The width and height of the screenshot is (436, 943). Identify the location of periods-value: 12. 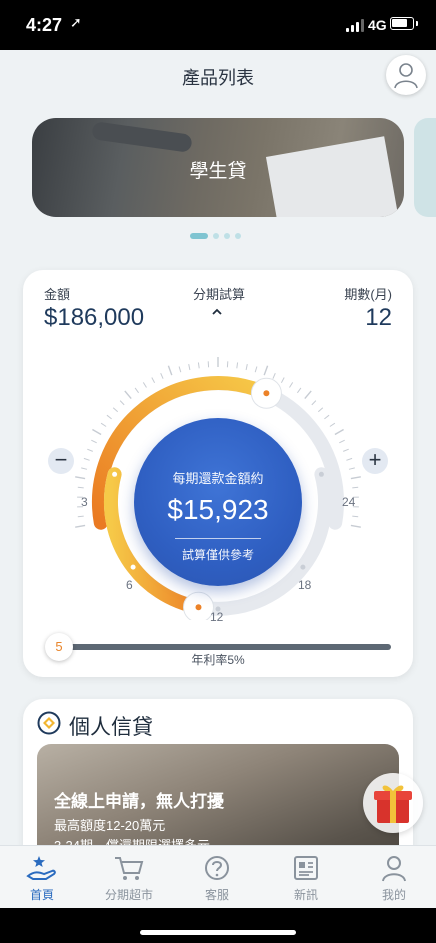
(378, 317).